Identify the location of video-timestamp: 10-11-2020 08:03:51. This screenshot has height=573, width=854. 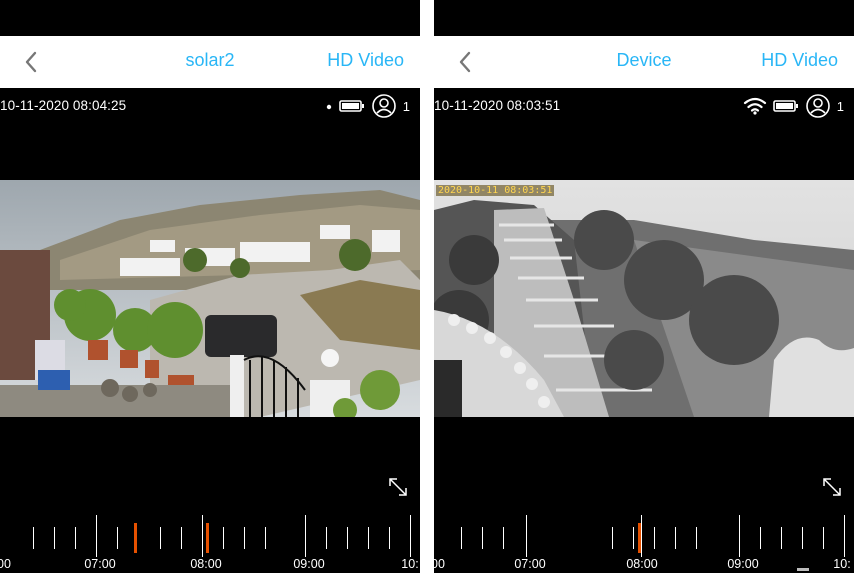
(497, 105).